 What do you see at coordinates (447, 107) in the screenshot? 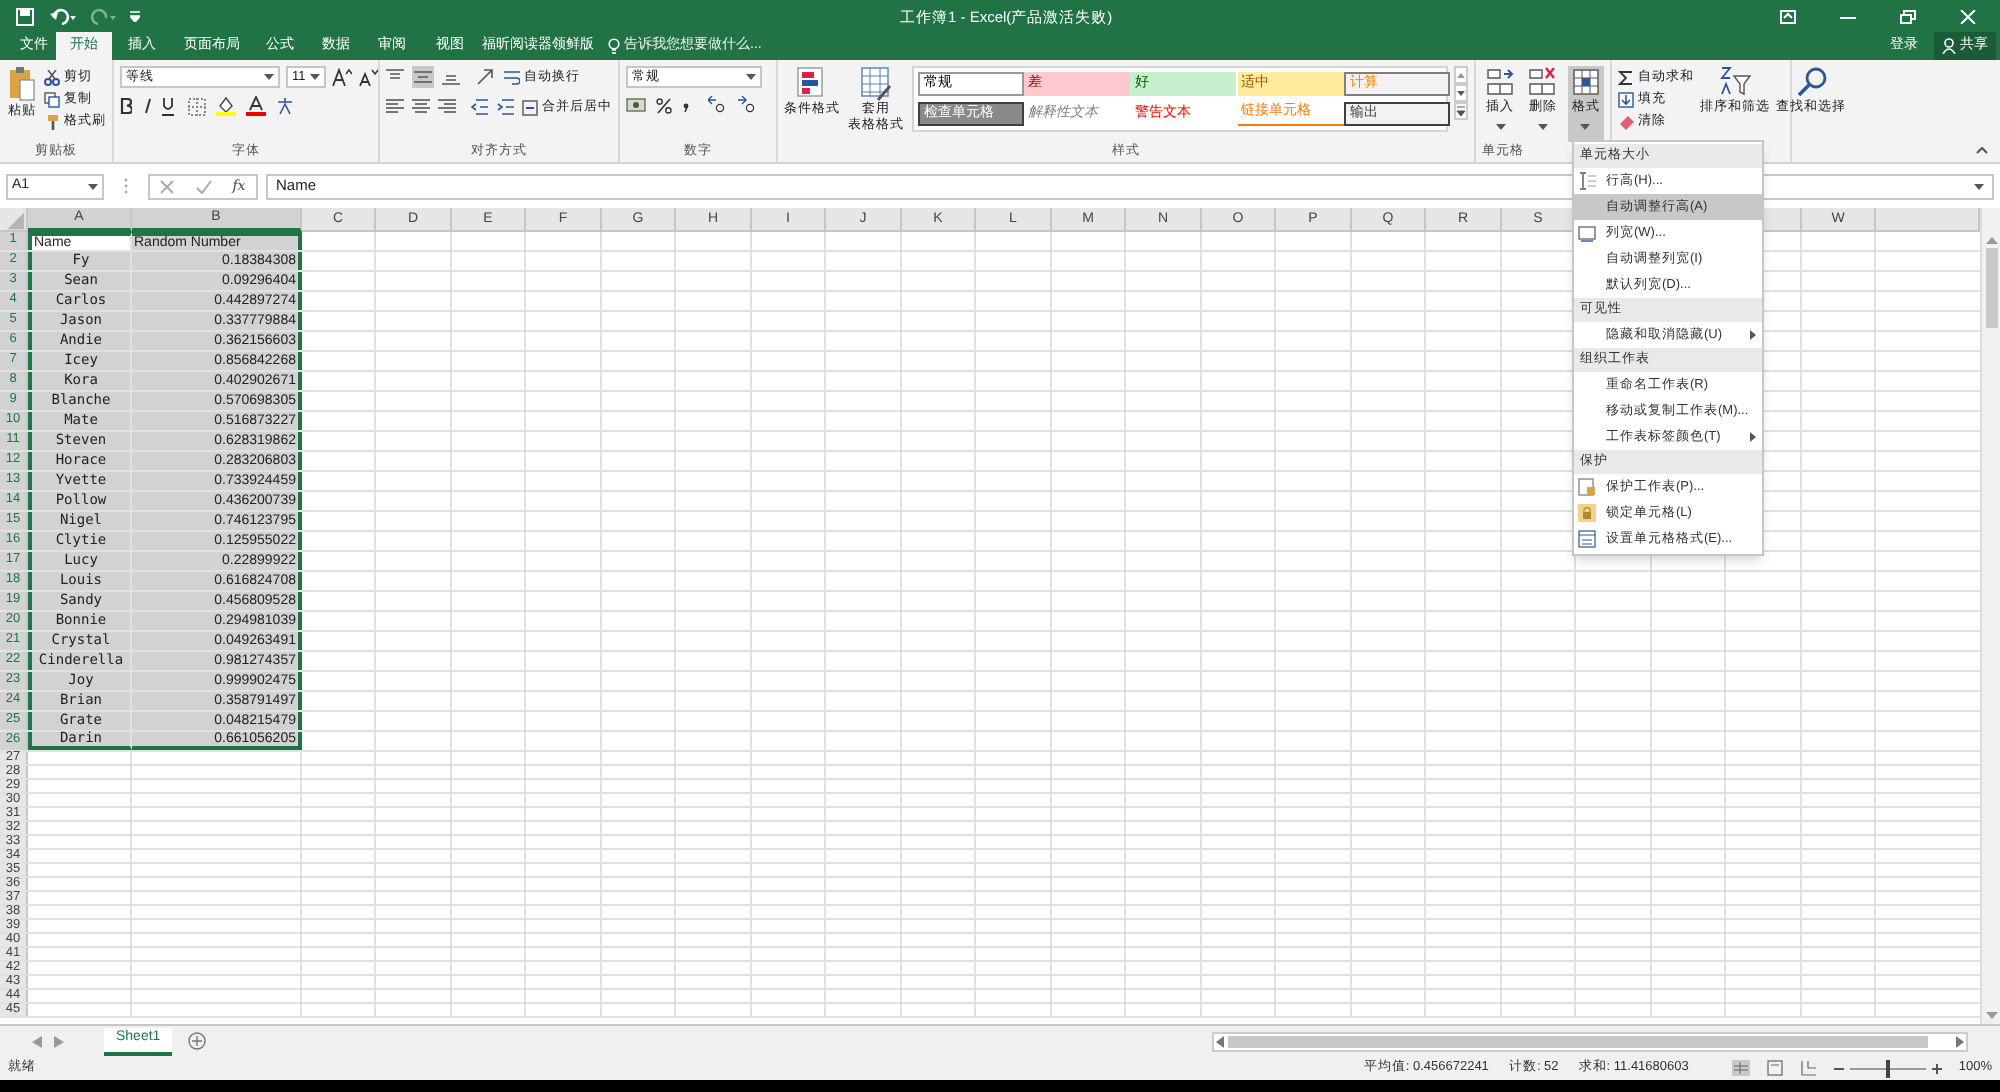
I see `align-right-icon` at bounding box center [447, 107].